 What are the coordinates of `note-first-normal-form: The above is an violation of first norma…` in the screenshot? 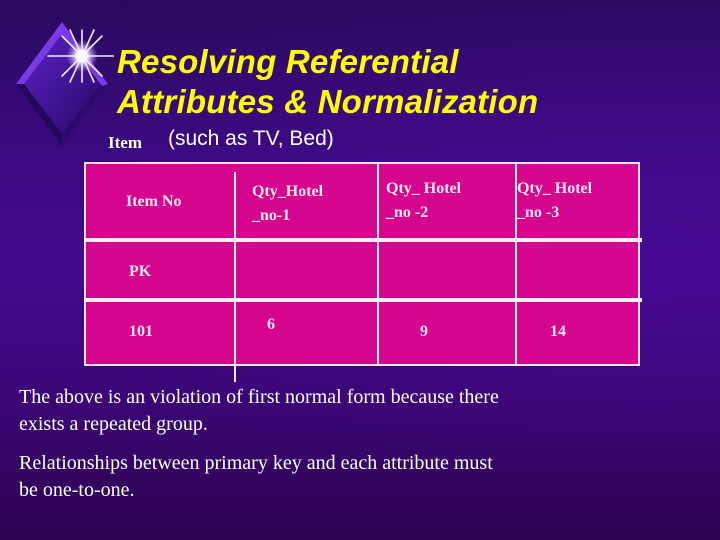 It's located at (259, 410).